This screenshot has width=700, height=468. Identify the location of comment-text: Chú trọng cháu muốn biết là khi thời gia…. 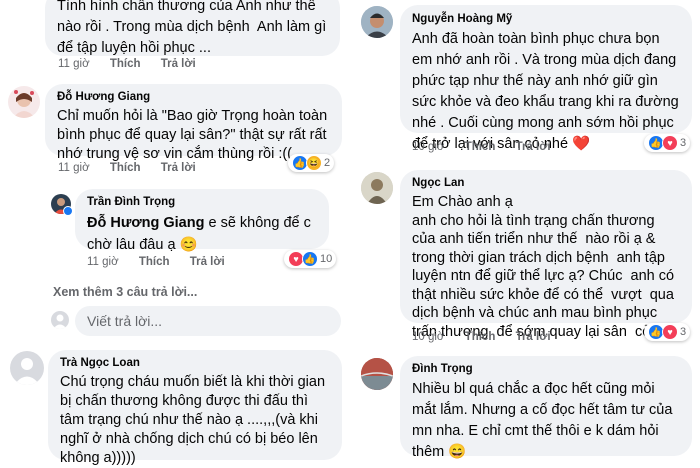
(195, 420).